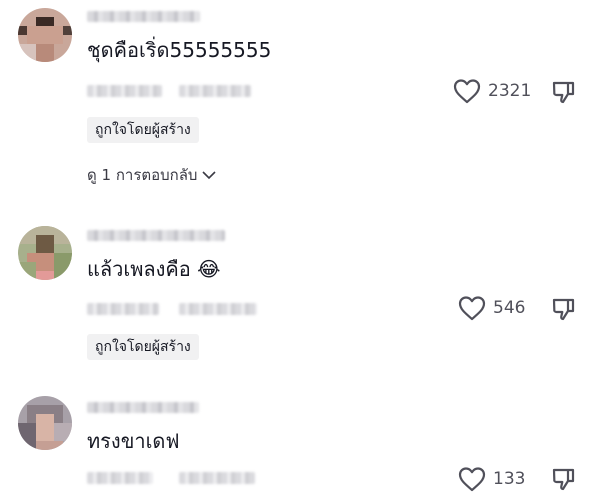 This screenshot has height=501, width=600. I want to click on like-count: 133, so click(509, 479).